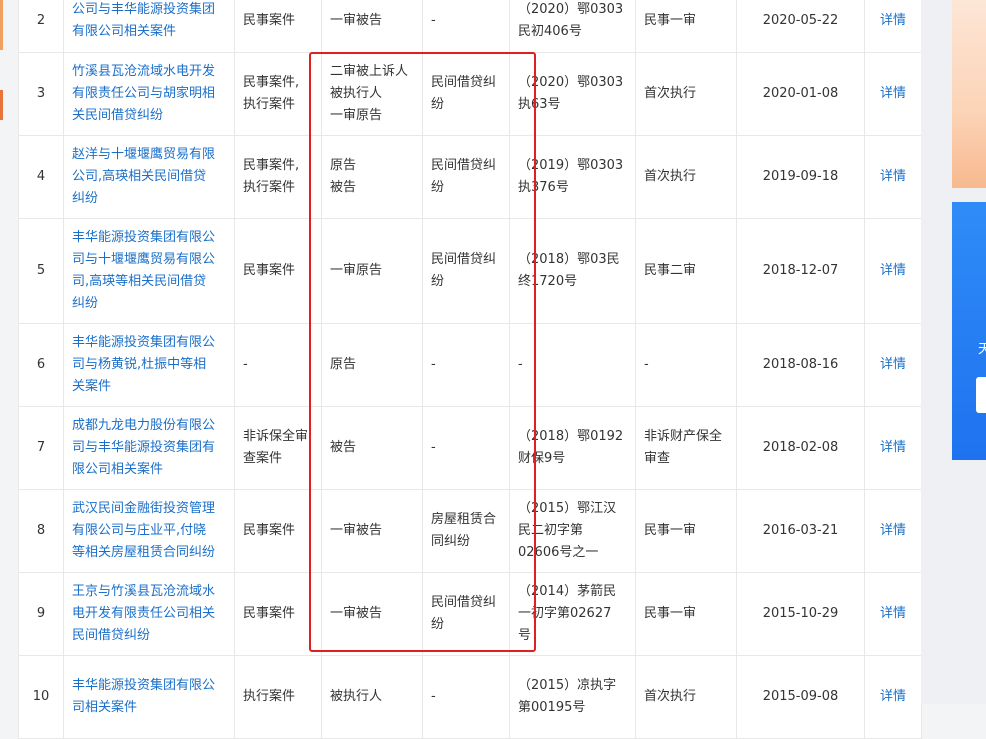  I want to click on promo-banner-top, so click(969, 94).